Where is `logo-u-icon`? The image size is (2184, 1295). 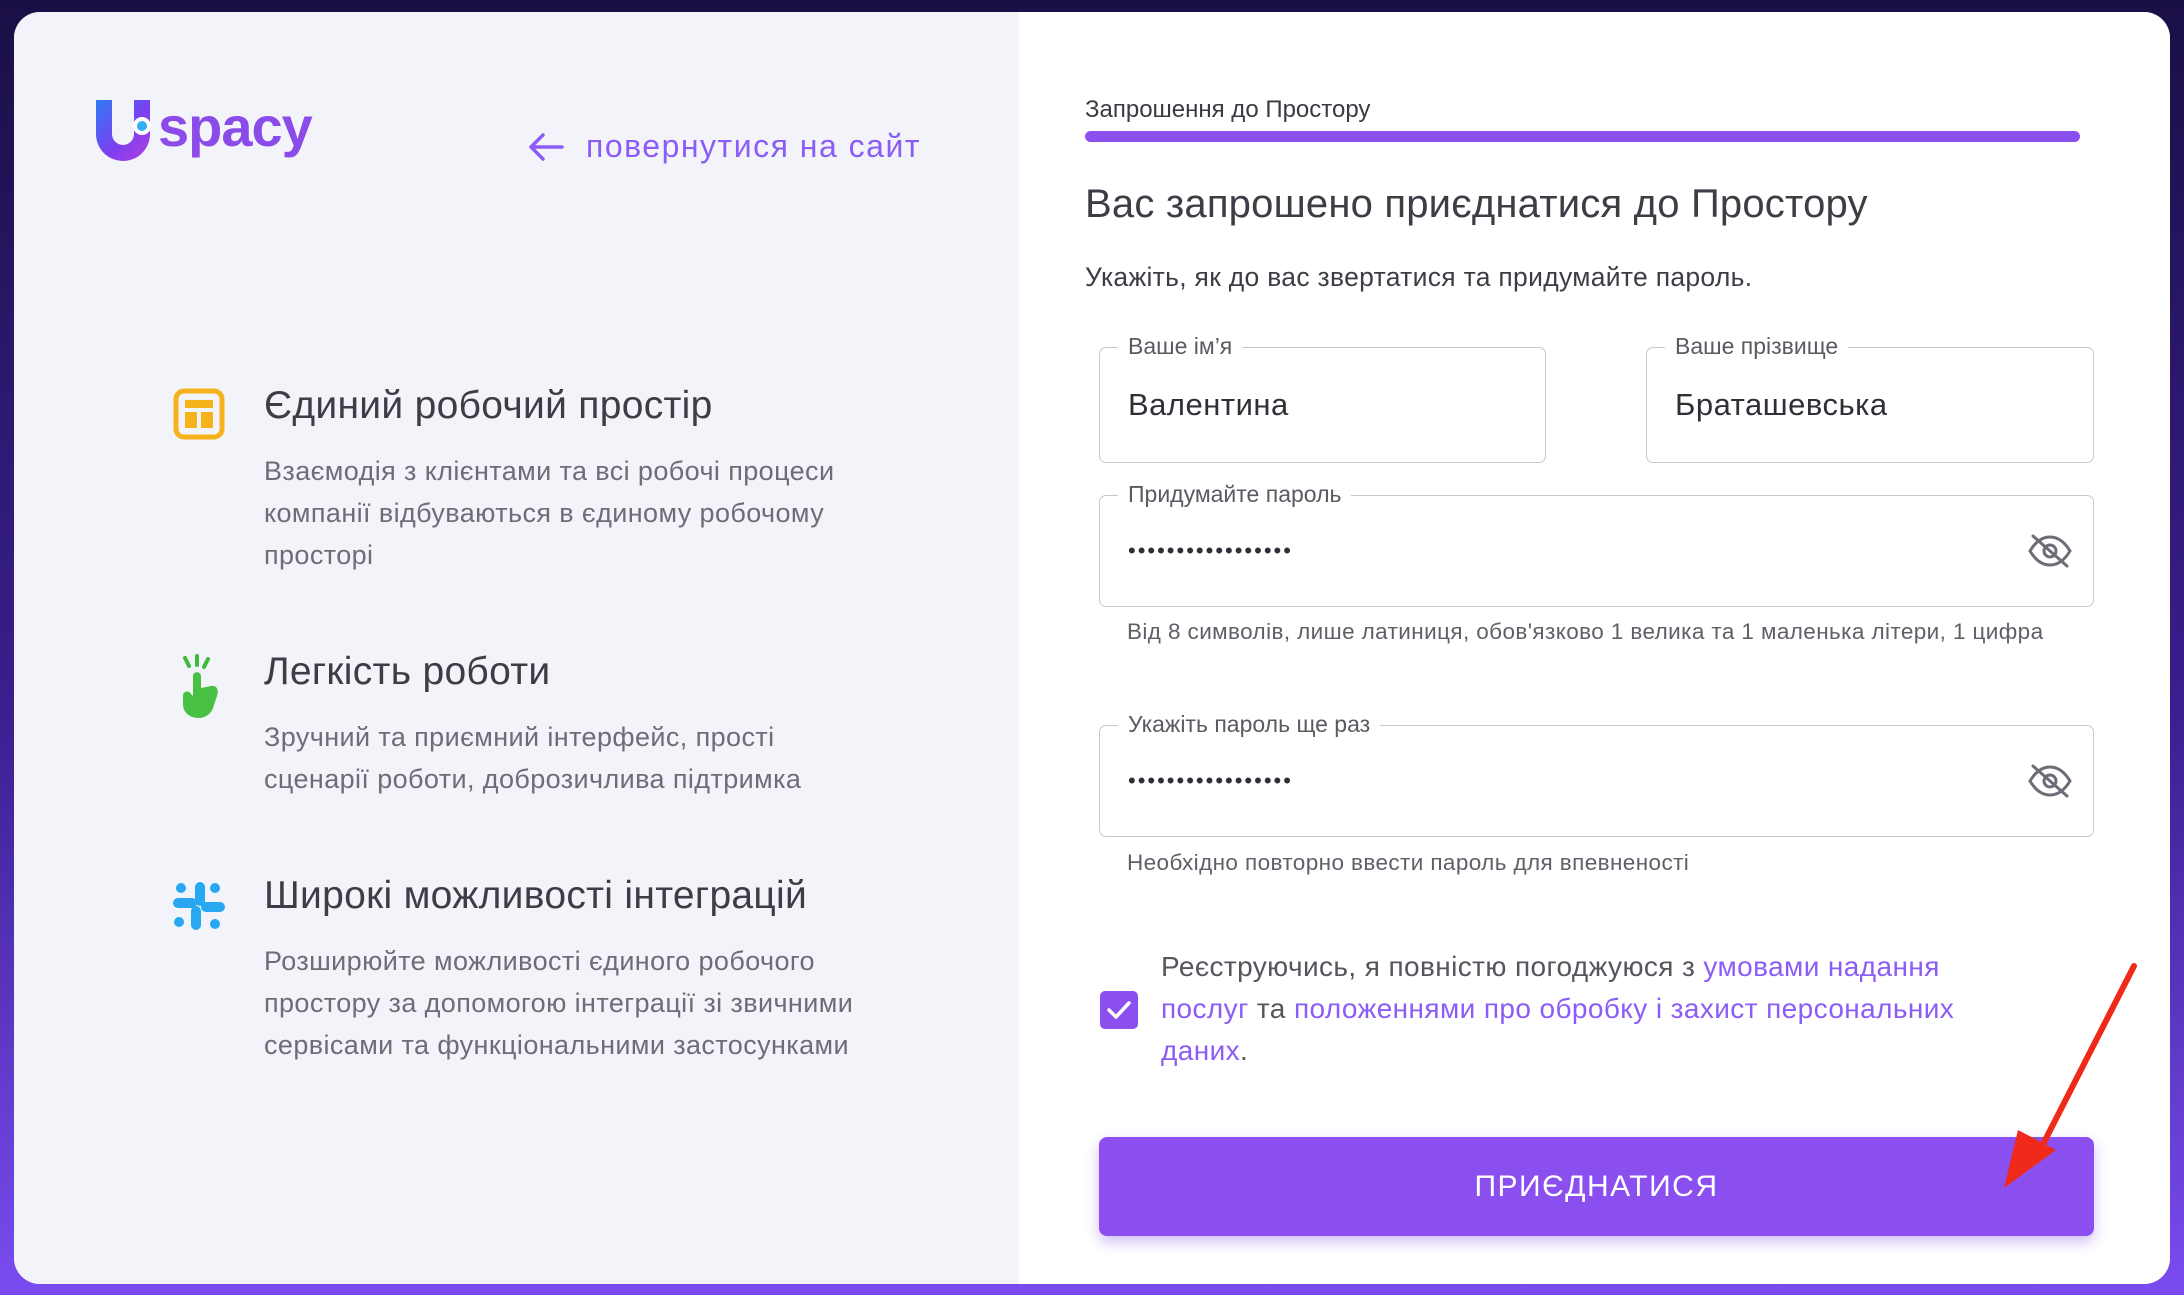
logo-u-icon is located at coordinates (123, 130).